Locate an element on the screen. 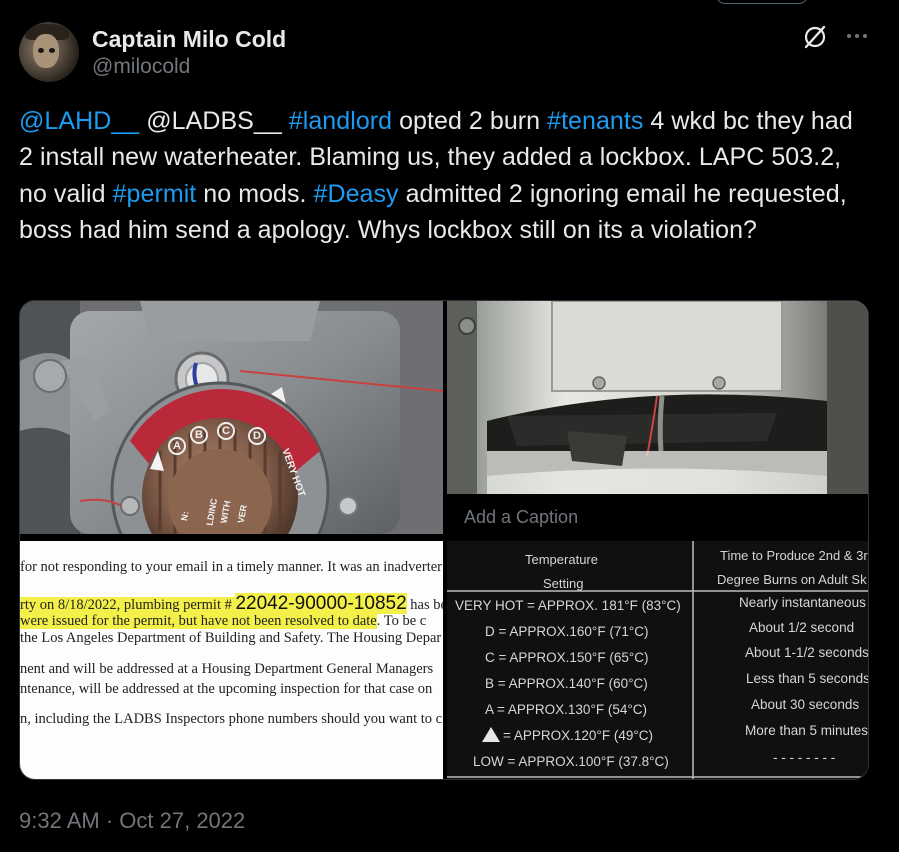 The image size is (899, 852). table-setting-cell: VERY HOT = APPROX. 181°F (83°C) is located at coordinates (568, 605).